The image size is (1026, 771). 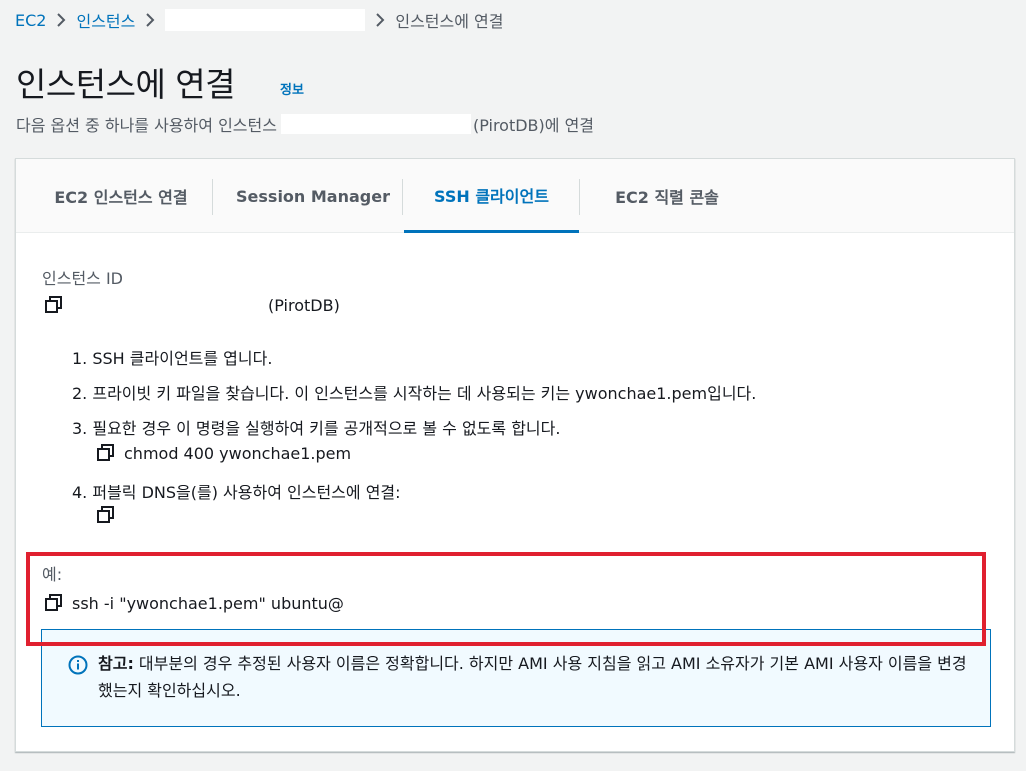 What do you see at coordinates (292, 88) in the screenshot?
I see `info-link: 정보` at bounding box center [292, 88].